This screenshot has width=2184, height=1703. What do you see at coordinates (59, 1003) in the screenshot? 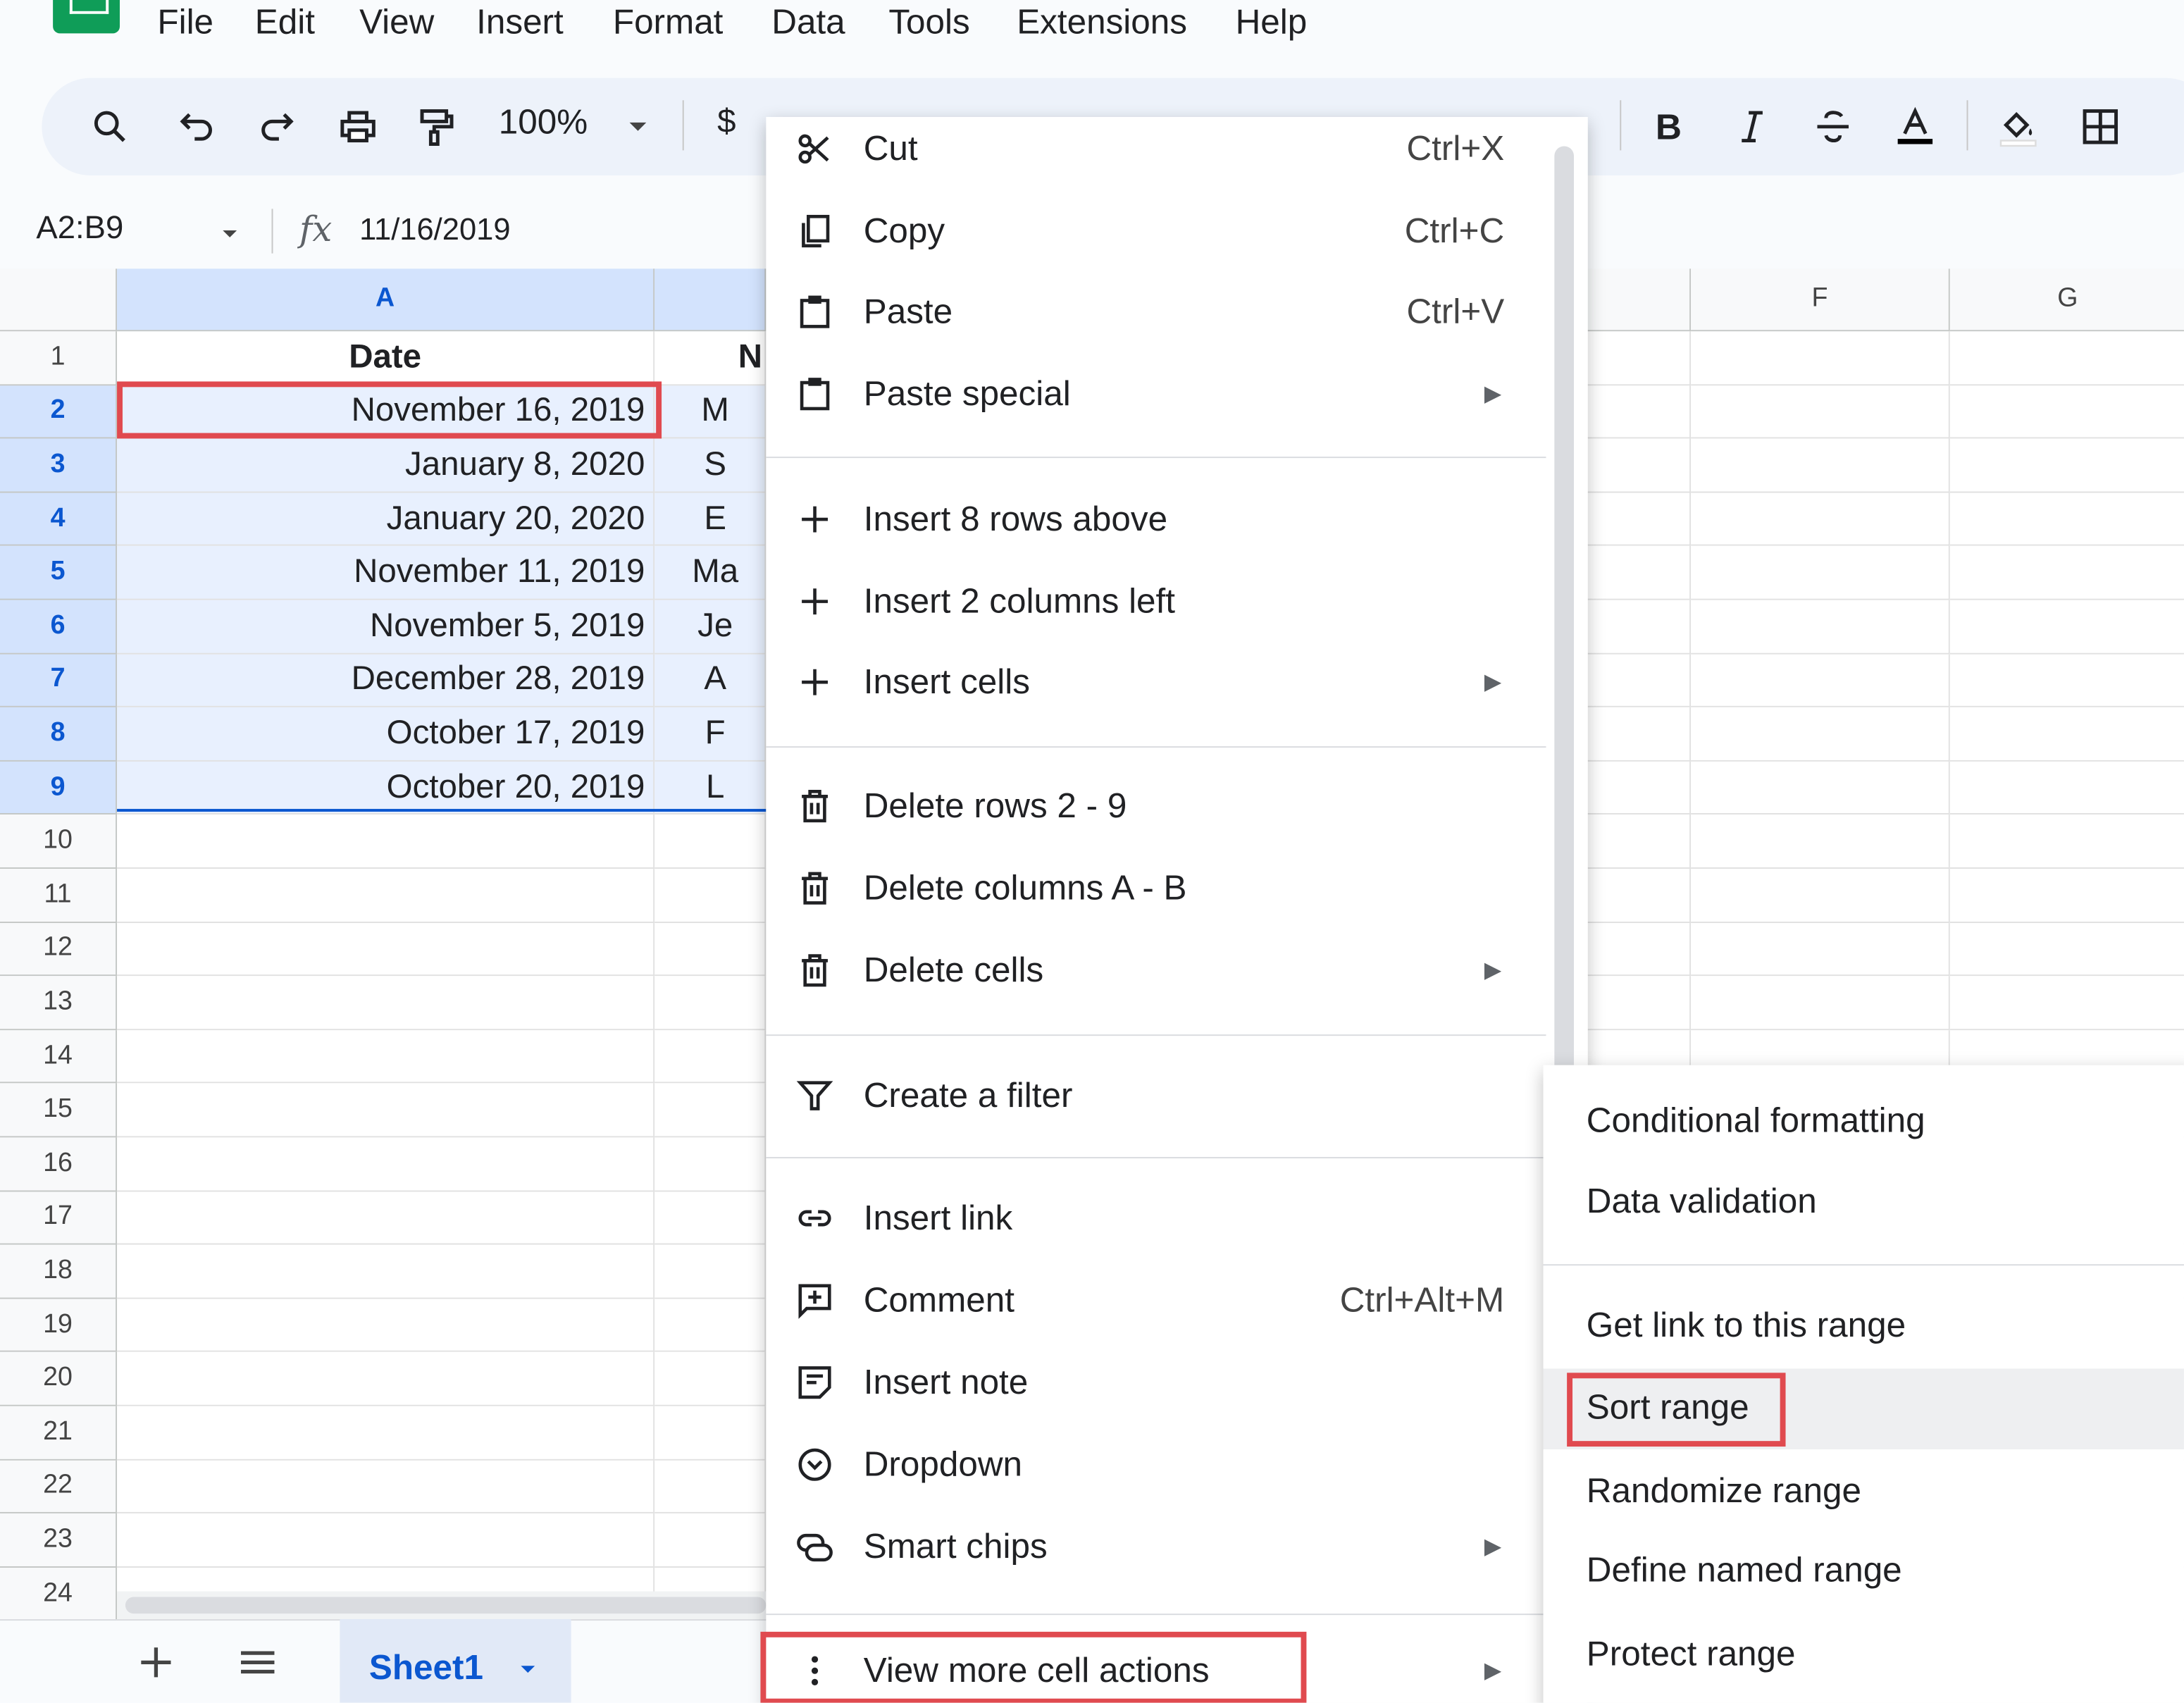
I see `row-header: 13` at bounding box center [59, 1003].